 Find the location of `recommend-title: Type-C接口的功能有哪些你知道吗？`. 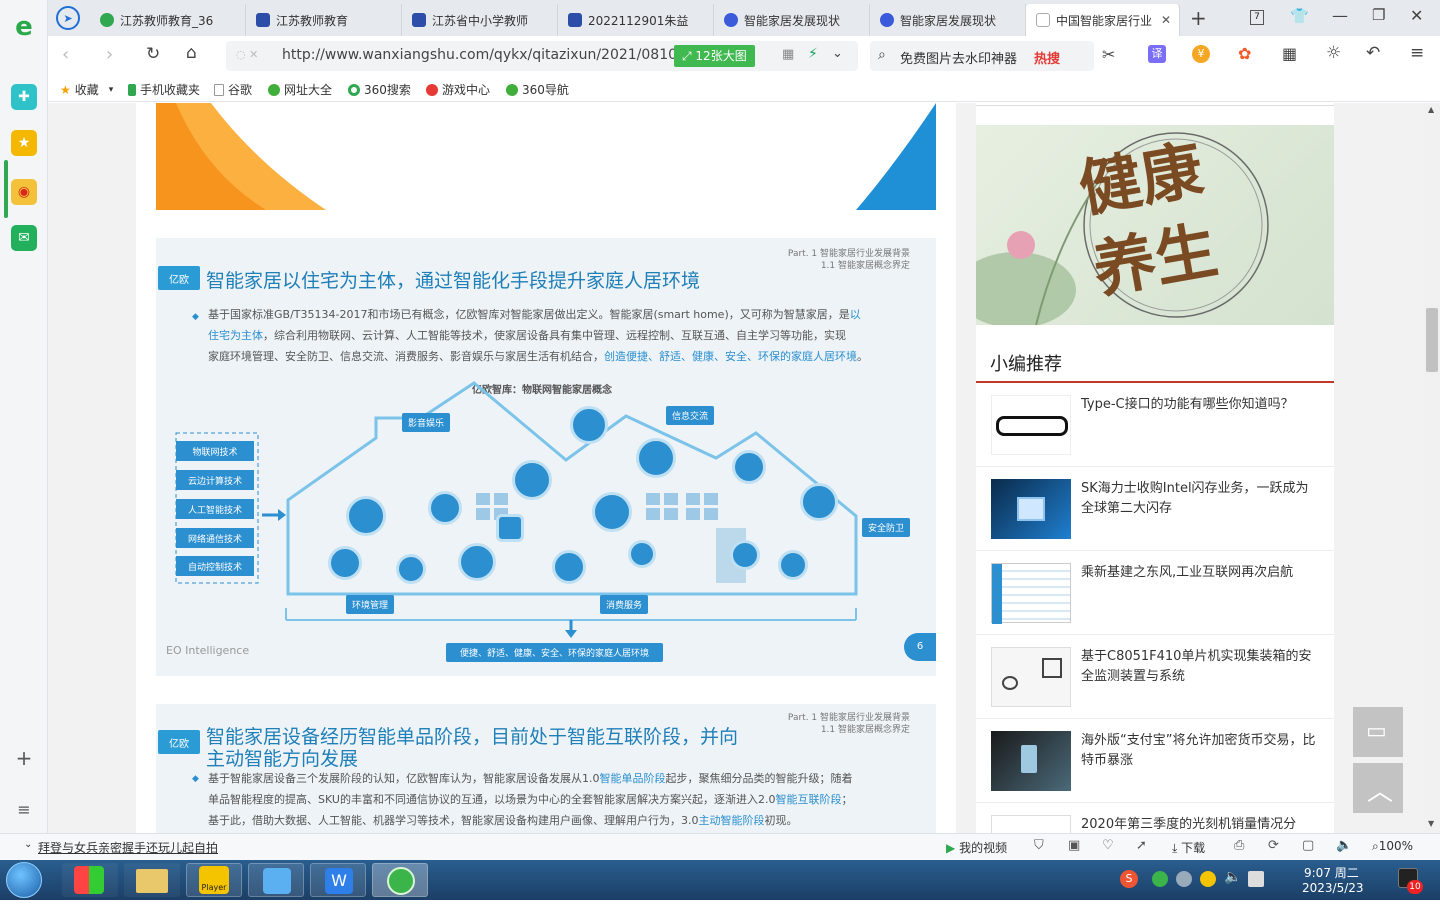

recommend-title: Type-C接口的功能有哪些你知道吗？ is located at coordinates (1201, 405).